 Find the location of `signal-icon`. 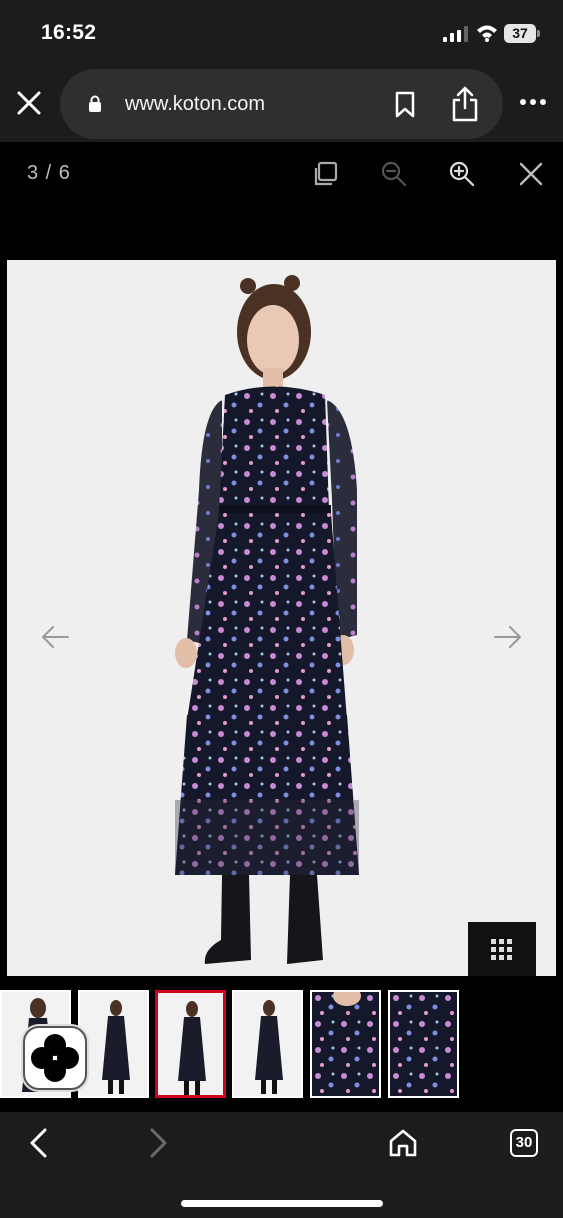

signal-icon is located at coordinates (455, 34).